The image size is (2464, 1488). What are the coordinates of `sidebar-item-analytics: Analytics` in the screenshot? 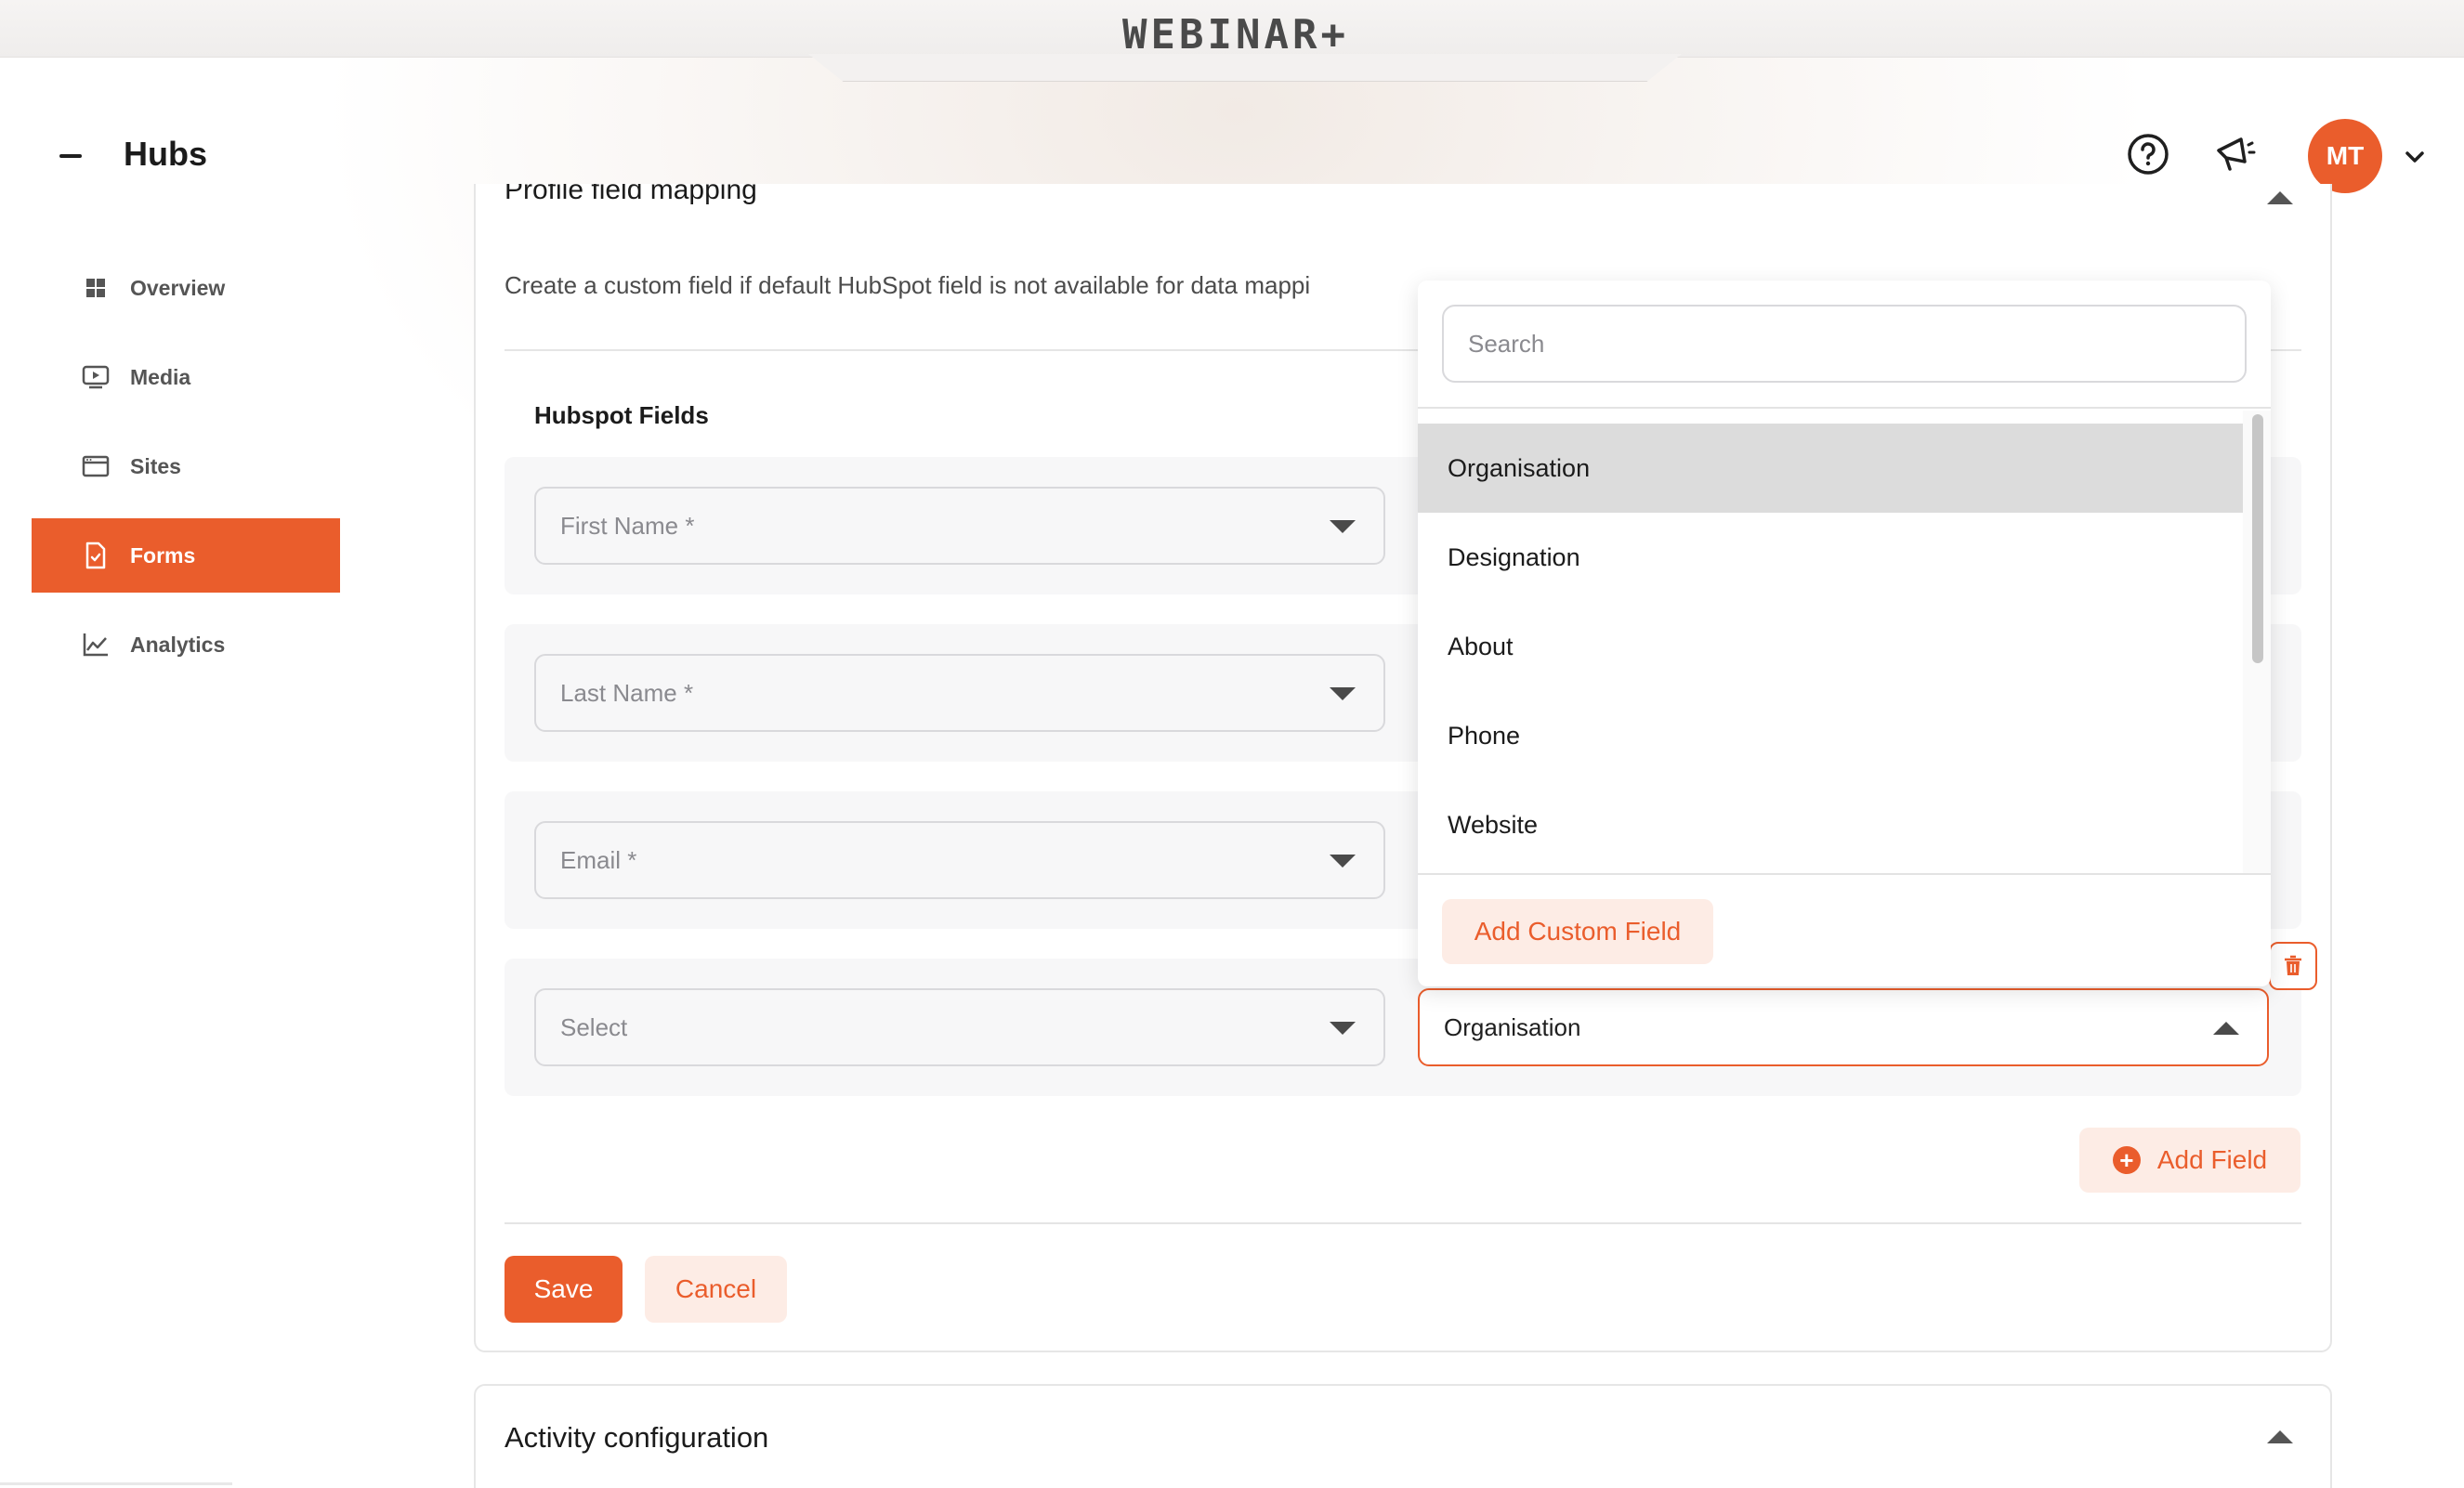 It's located at (186, 645).